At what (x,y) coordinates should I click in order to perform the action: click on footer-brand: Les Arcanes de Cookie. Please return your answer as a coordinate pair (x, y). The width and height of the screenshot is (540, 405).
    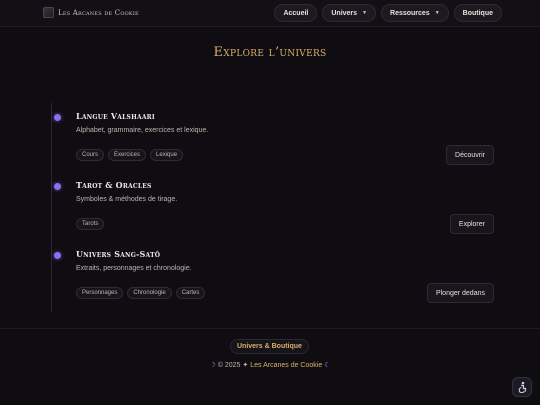
    Looking at the image, I should click on (286, 365).